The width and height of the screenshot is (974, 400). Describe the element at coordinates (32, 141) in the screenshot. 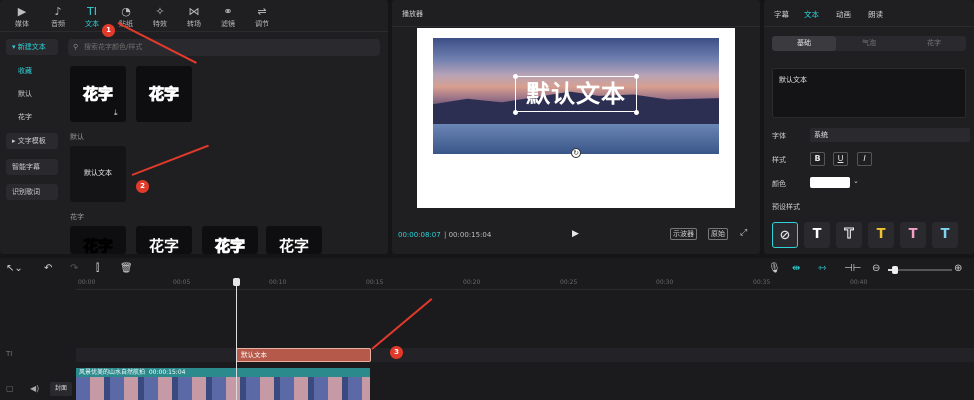

I see `sidebar-item-text-template: ▸ 文字模板` at that location.